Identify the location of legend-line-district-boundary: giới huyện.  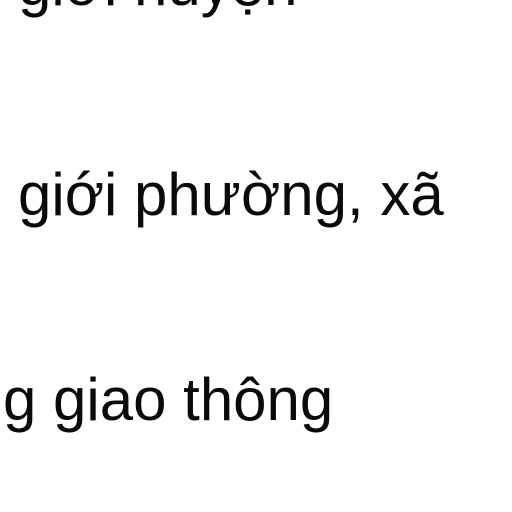
(158, 7).